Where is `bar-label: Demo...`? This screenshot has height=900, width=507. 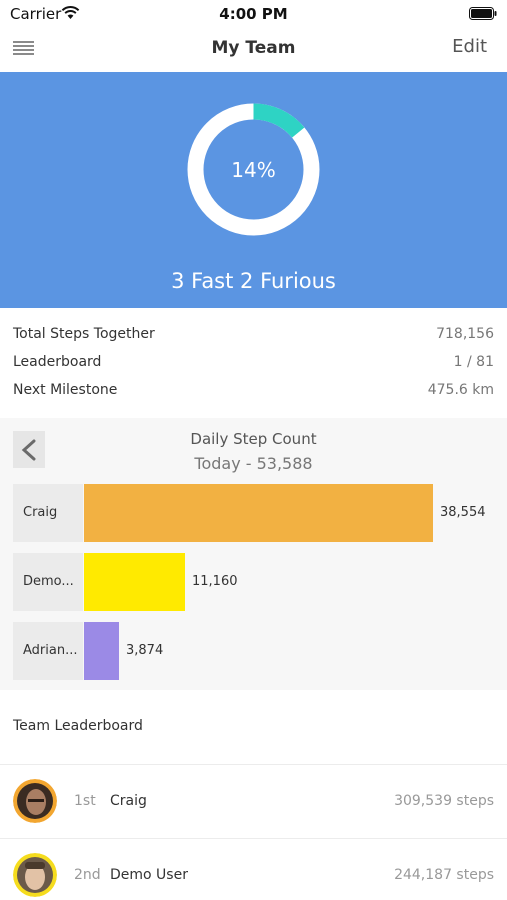 bar-label: Demo... is located at coordinates (48, 582).